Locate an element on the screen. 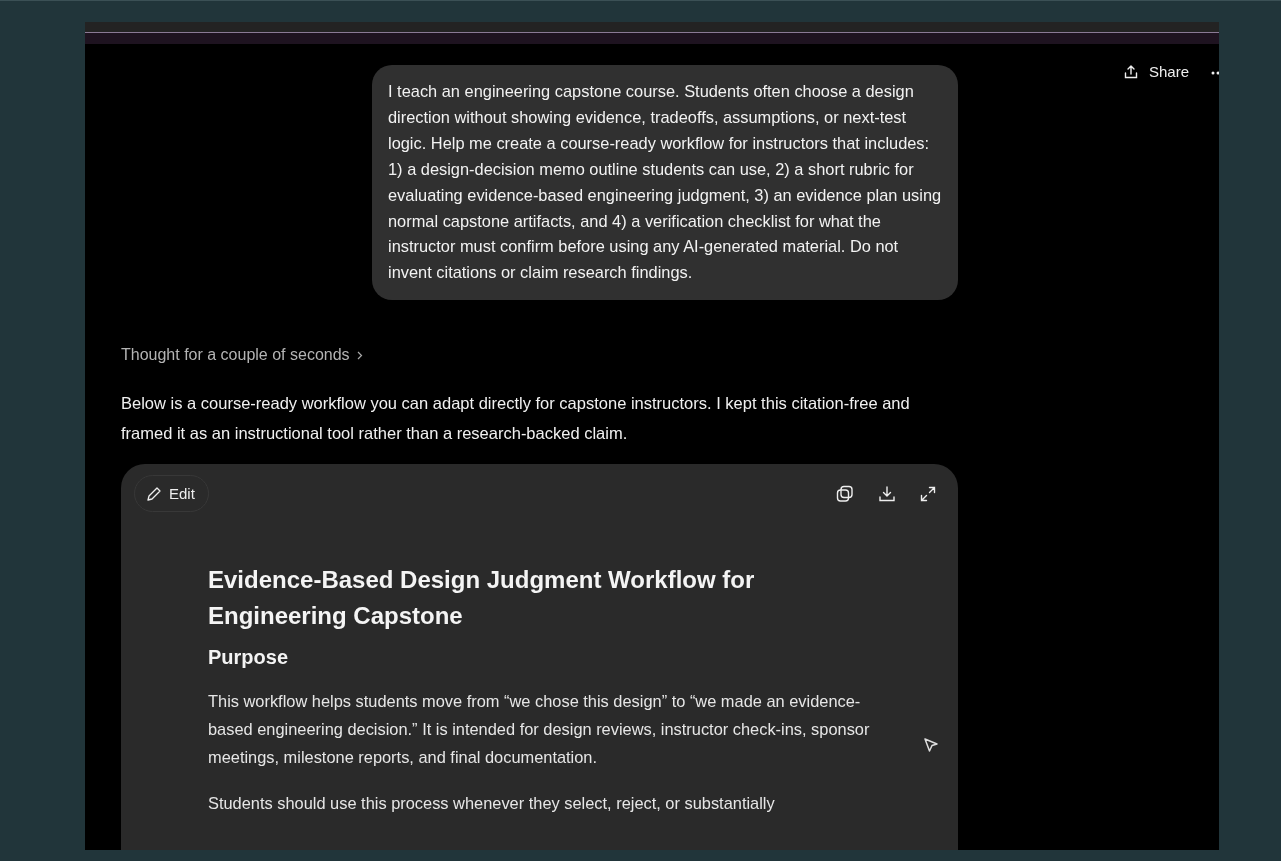 The height and width of the screenshot is (861, 1281). download-icon is located at coordinates (887, 493).